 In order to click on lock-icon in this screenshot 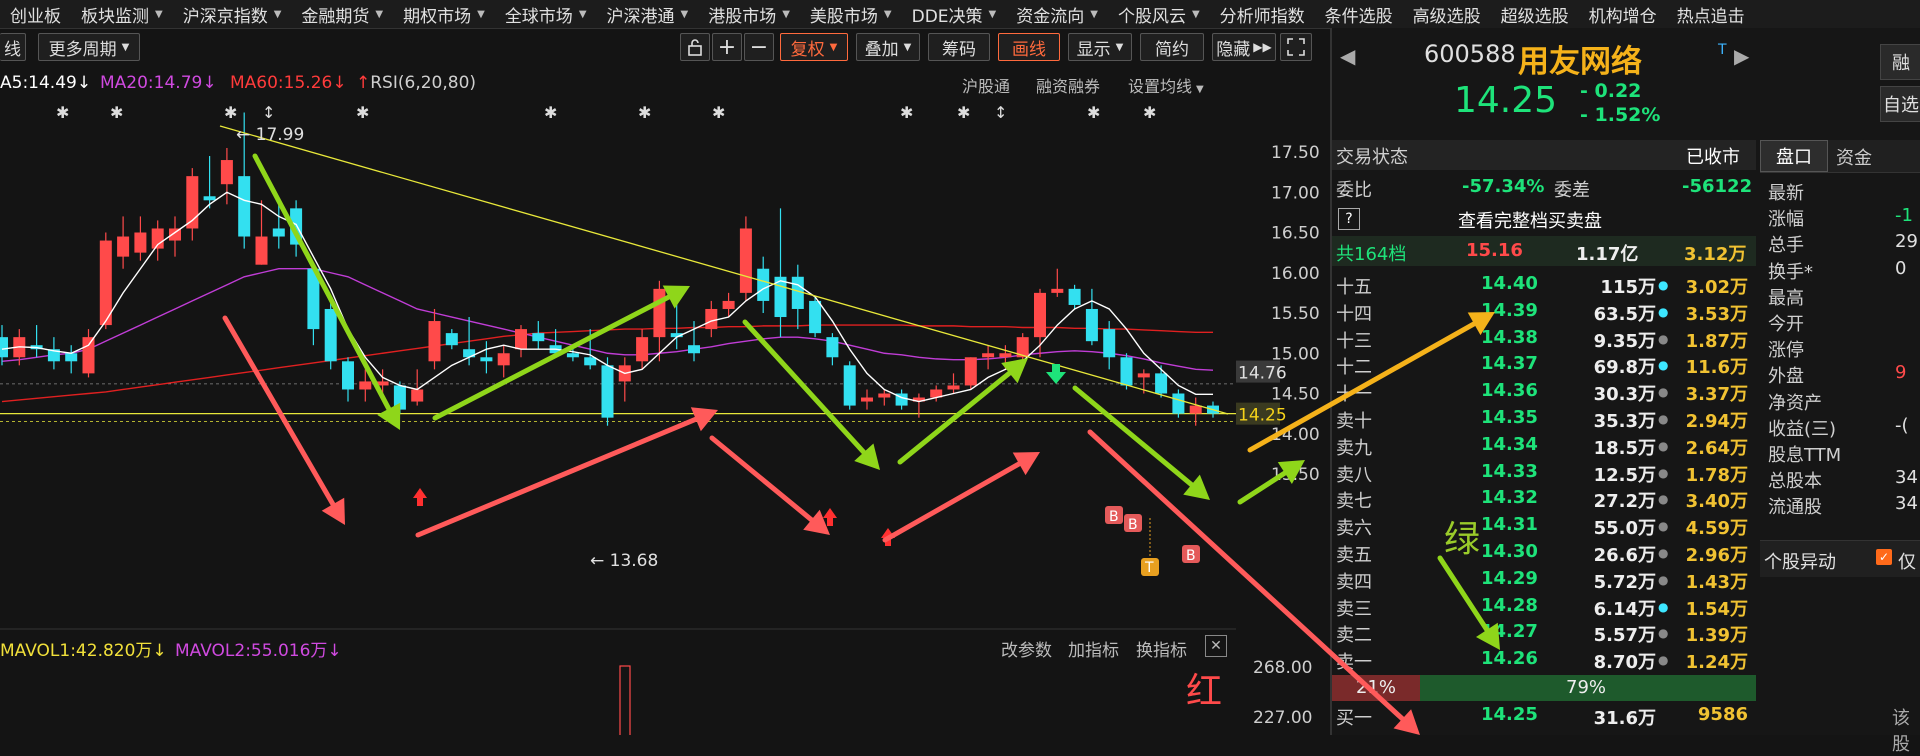, I will do `click(695, 47)`.